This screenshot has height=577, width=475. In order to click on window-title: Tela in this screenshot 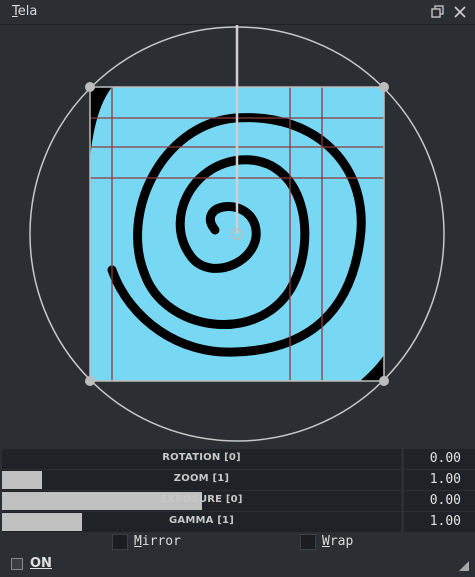, I will do `click(24, 11)`.